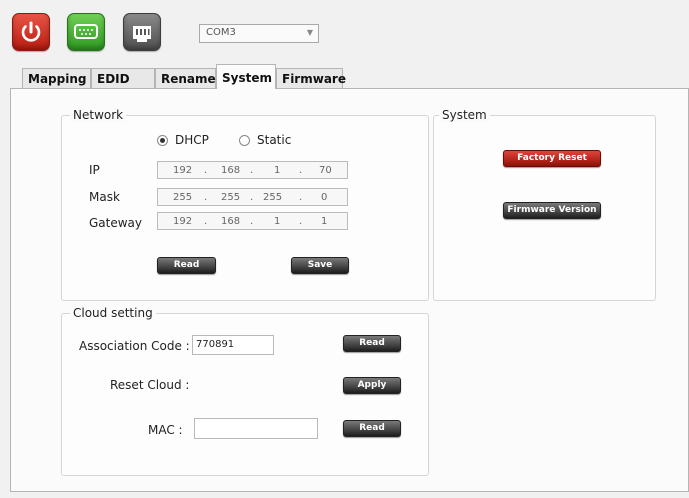  What do you see at coordinates (94, 170) in the screenshot?
I see `ip-label: IP` at bounding box center [94, 170].